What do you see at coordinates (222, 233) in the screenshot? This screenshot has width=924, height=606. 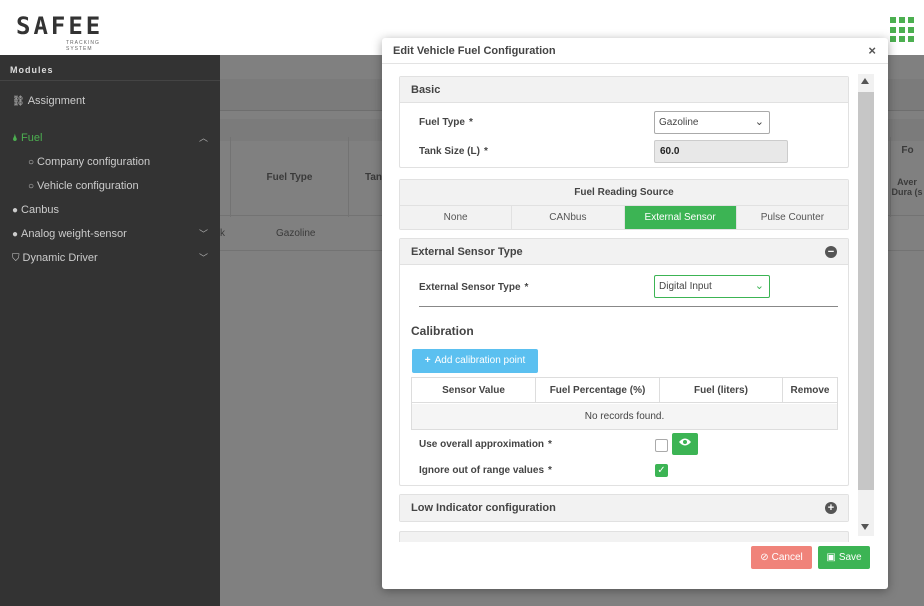 I see `background-cell-prefix: k` at bounding box center [222, 233].